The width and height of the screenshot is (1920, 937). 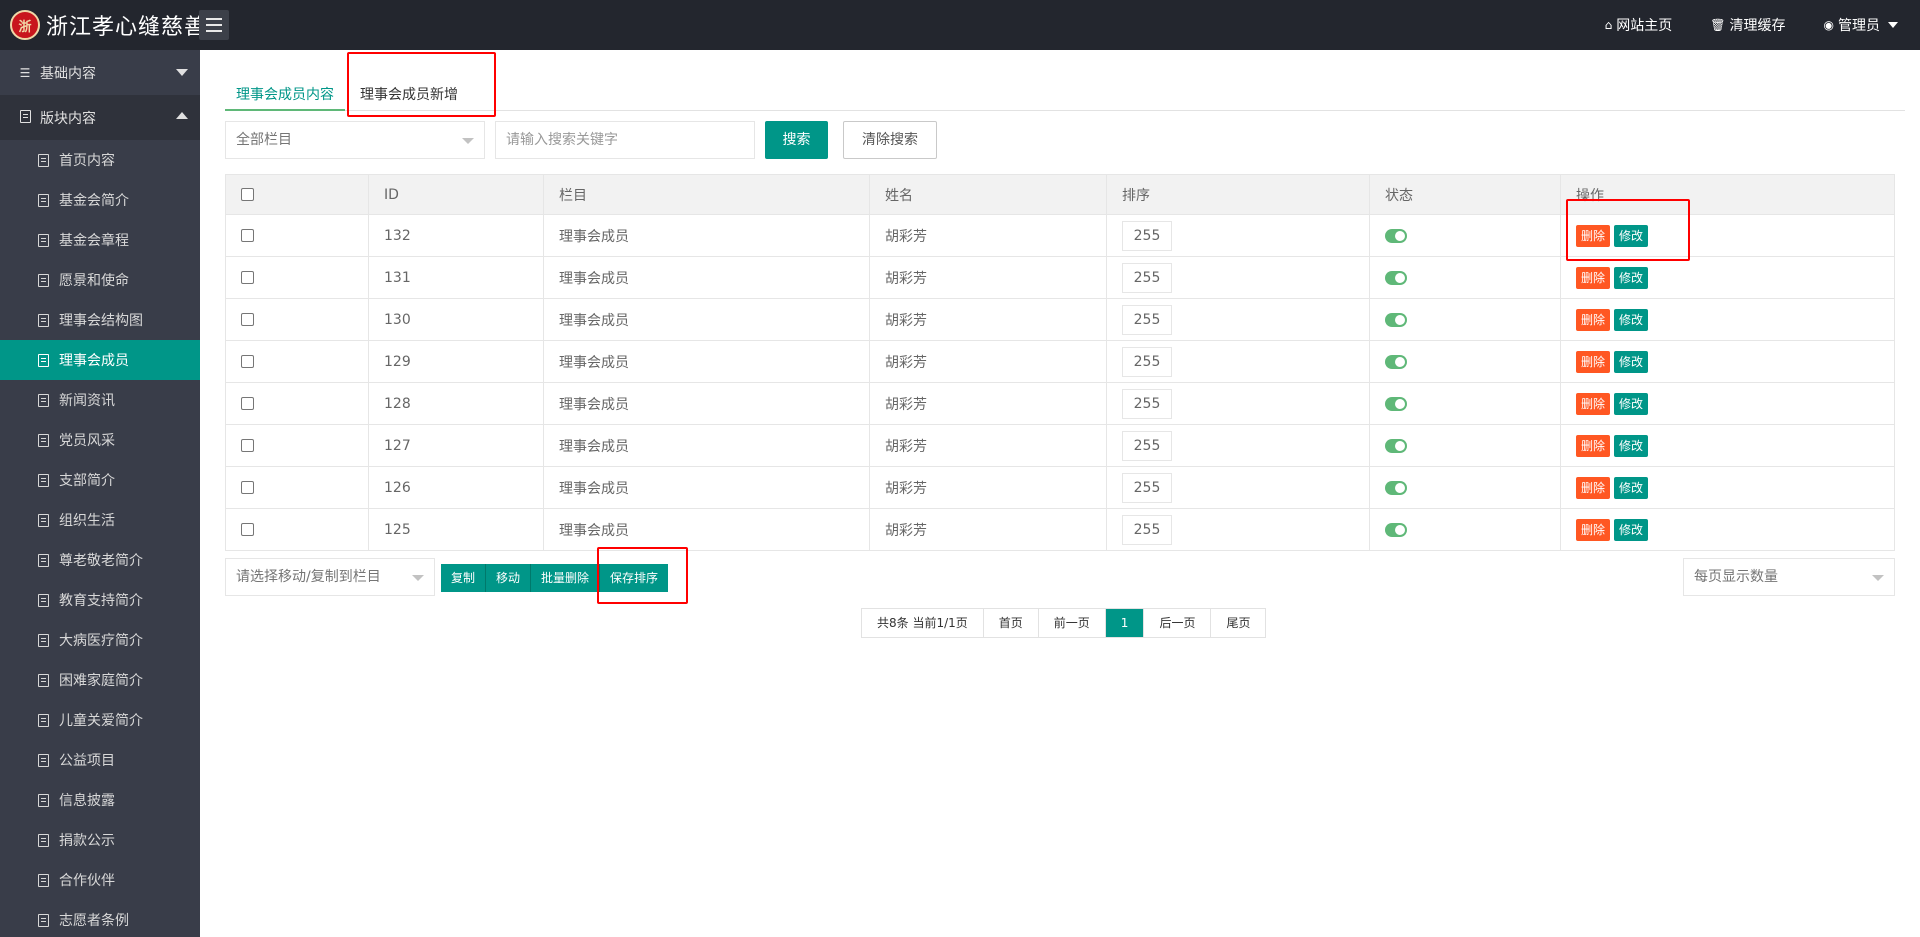 I want to click on save-sort-button: 保存排序, so click(x=634, y=578).